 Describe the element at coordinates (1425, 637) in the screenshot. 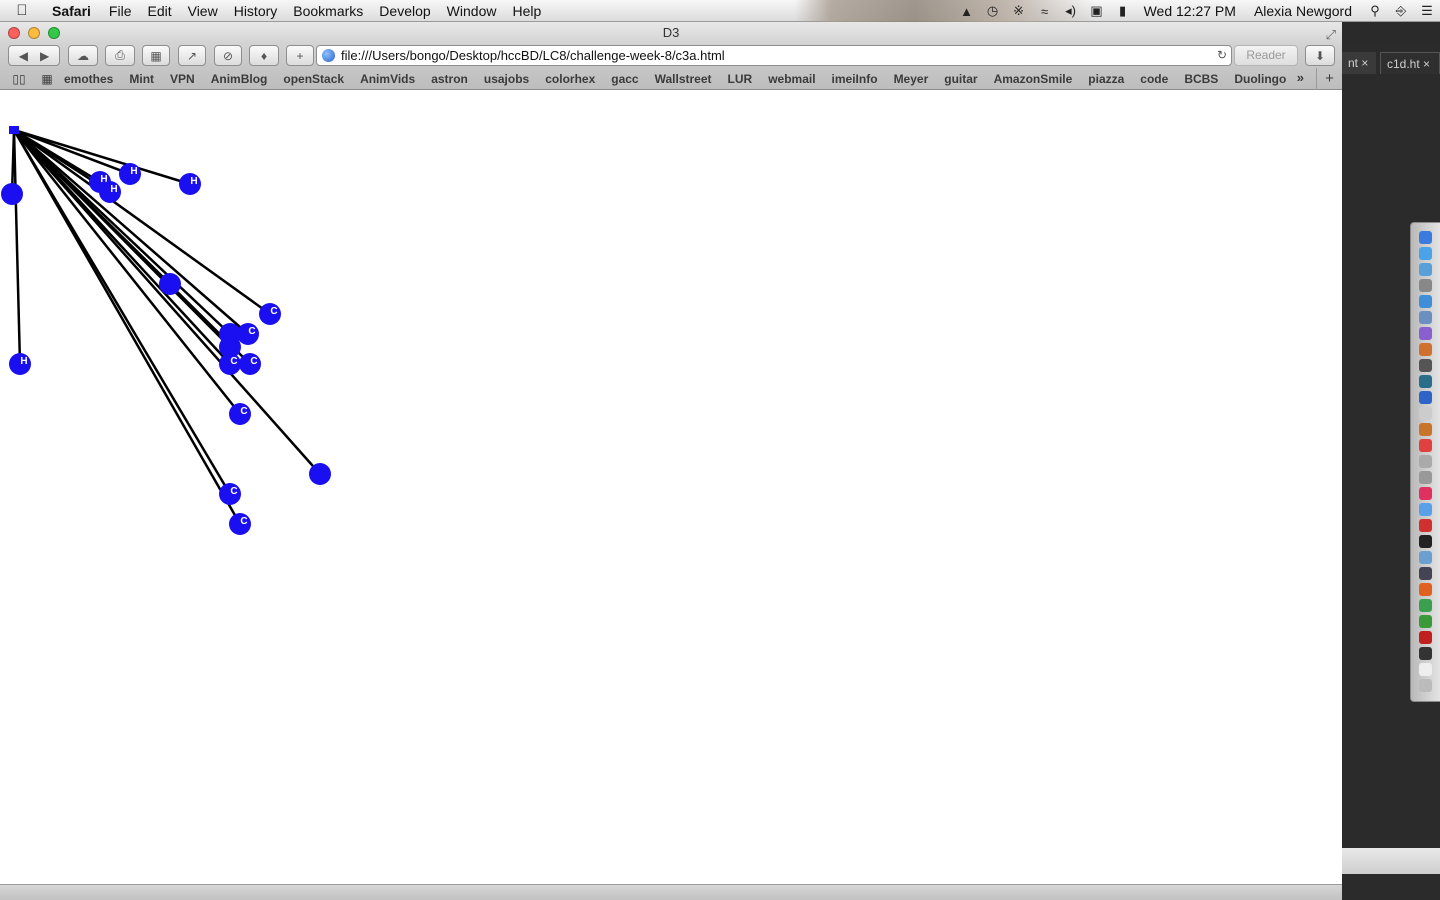

I see `zotero-icon` at that location.